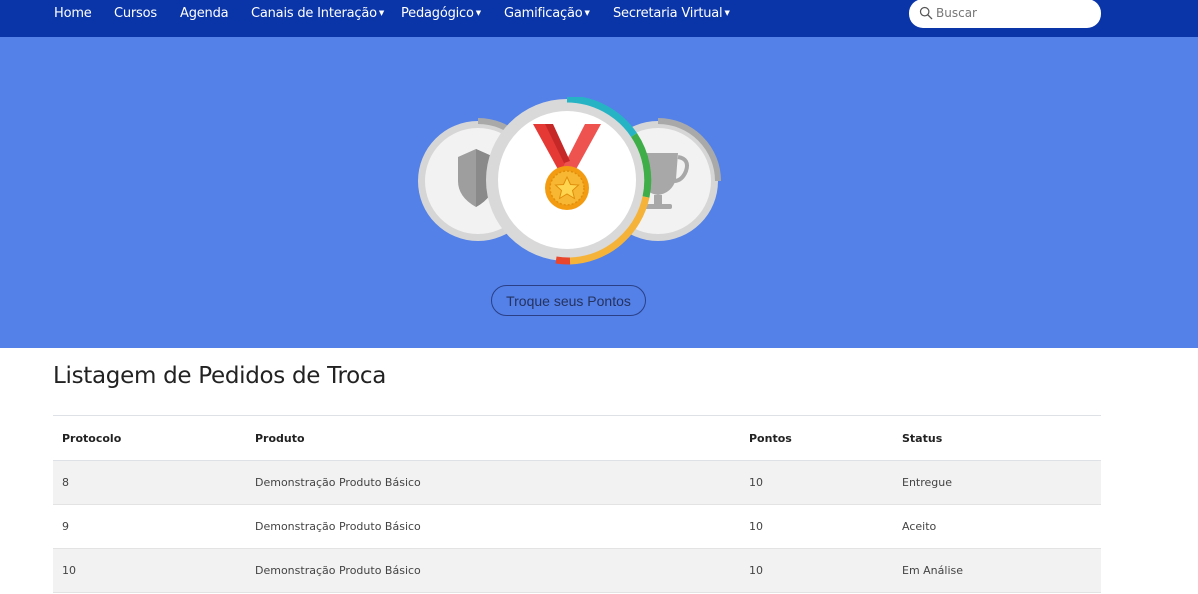 The height and width of the screenshot is (594, 1198). What do you see at coordinates (926, 13) in the screenshot?
I see `search-icon` at bounding box center [926, 13].